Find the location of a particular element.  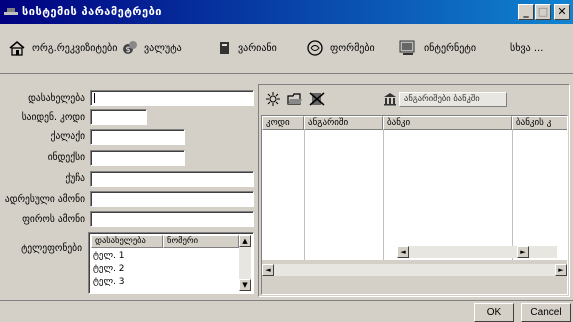

bank-toolbar: ანგარიშები ბანკში is located at coordinates (414, 99).